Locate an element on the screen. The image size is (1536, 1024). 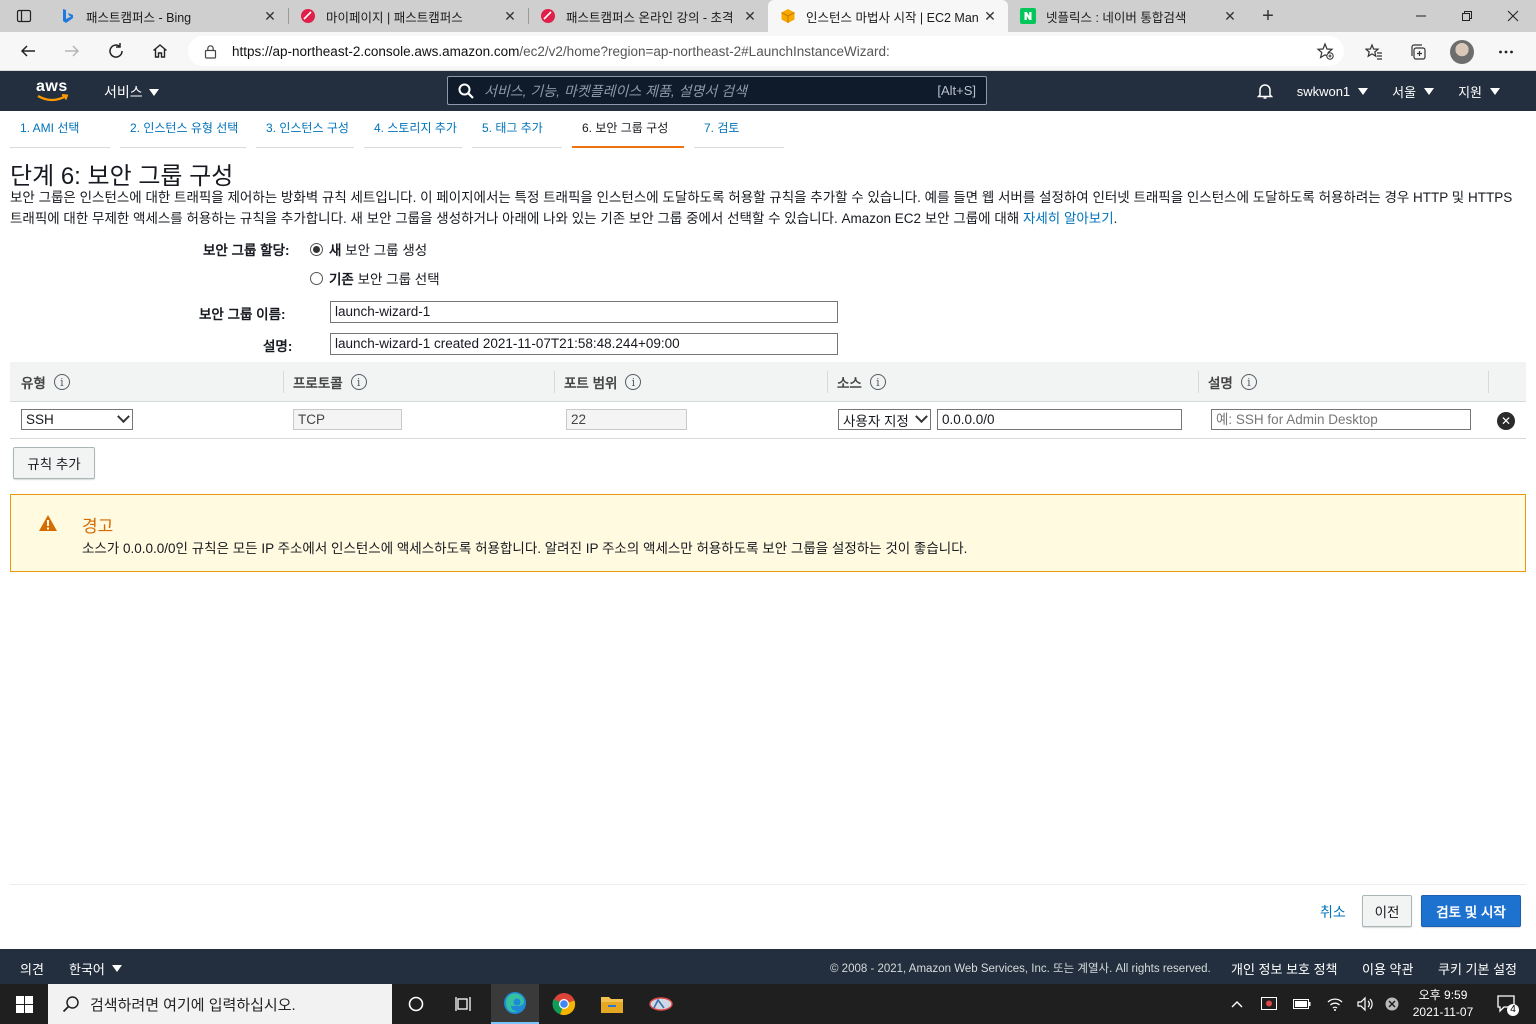
browser-tab-ec2-wizard: 인스턴스 마법사 시작 | EC2 Man ✕ is located at coordinates (888, 16).